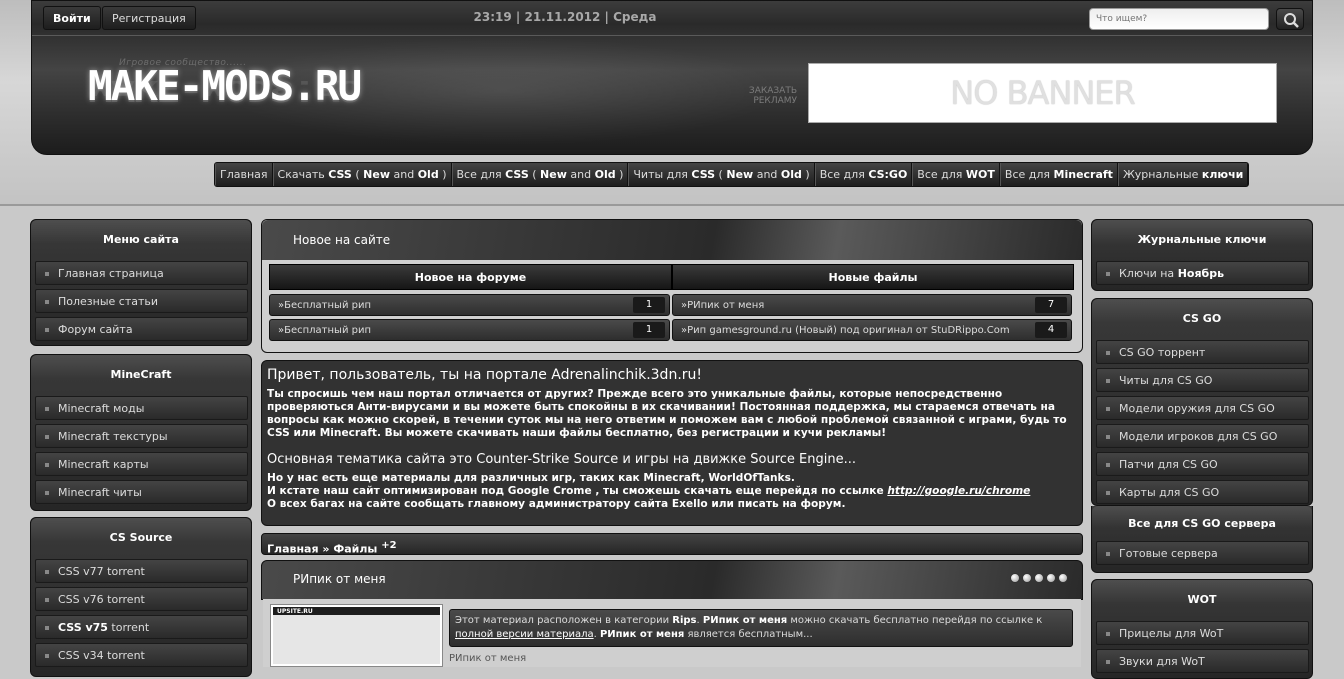 The image size is (1344, 679). I want to click on sidebar-item-css-v77: CSS v77 torrent, so click(141, 571).